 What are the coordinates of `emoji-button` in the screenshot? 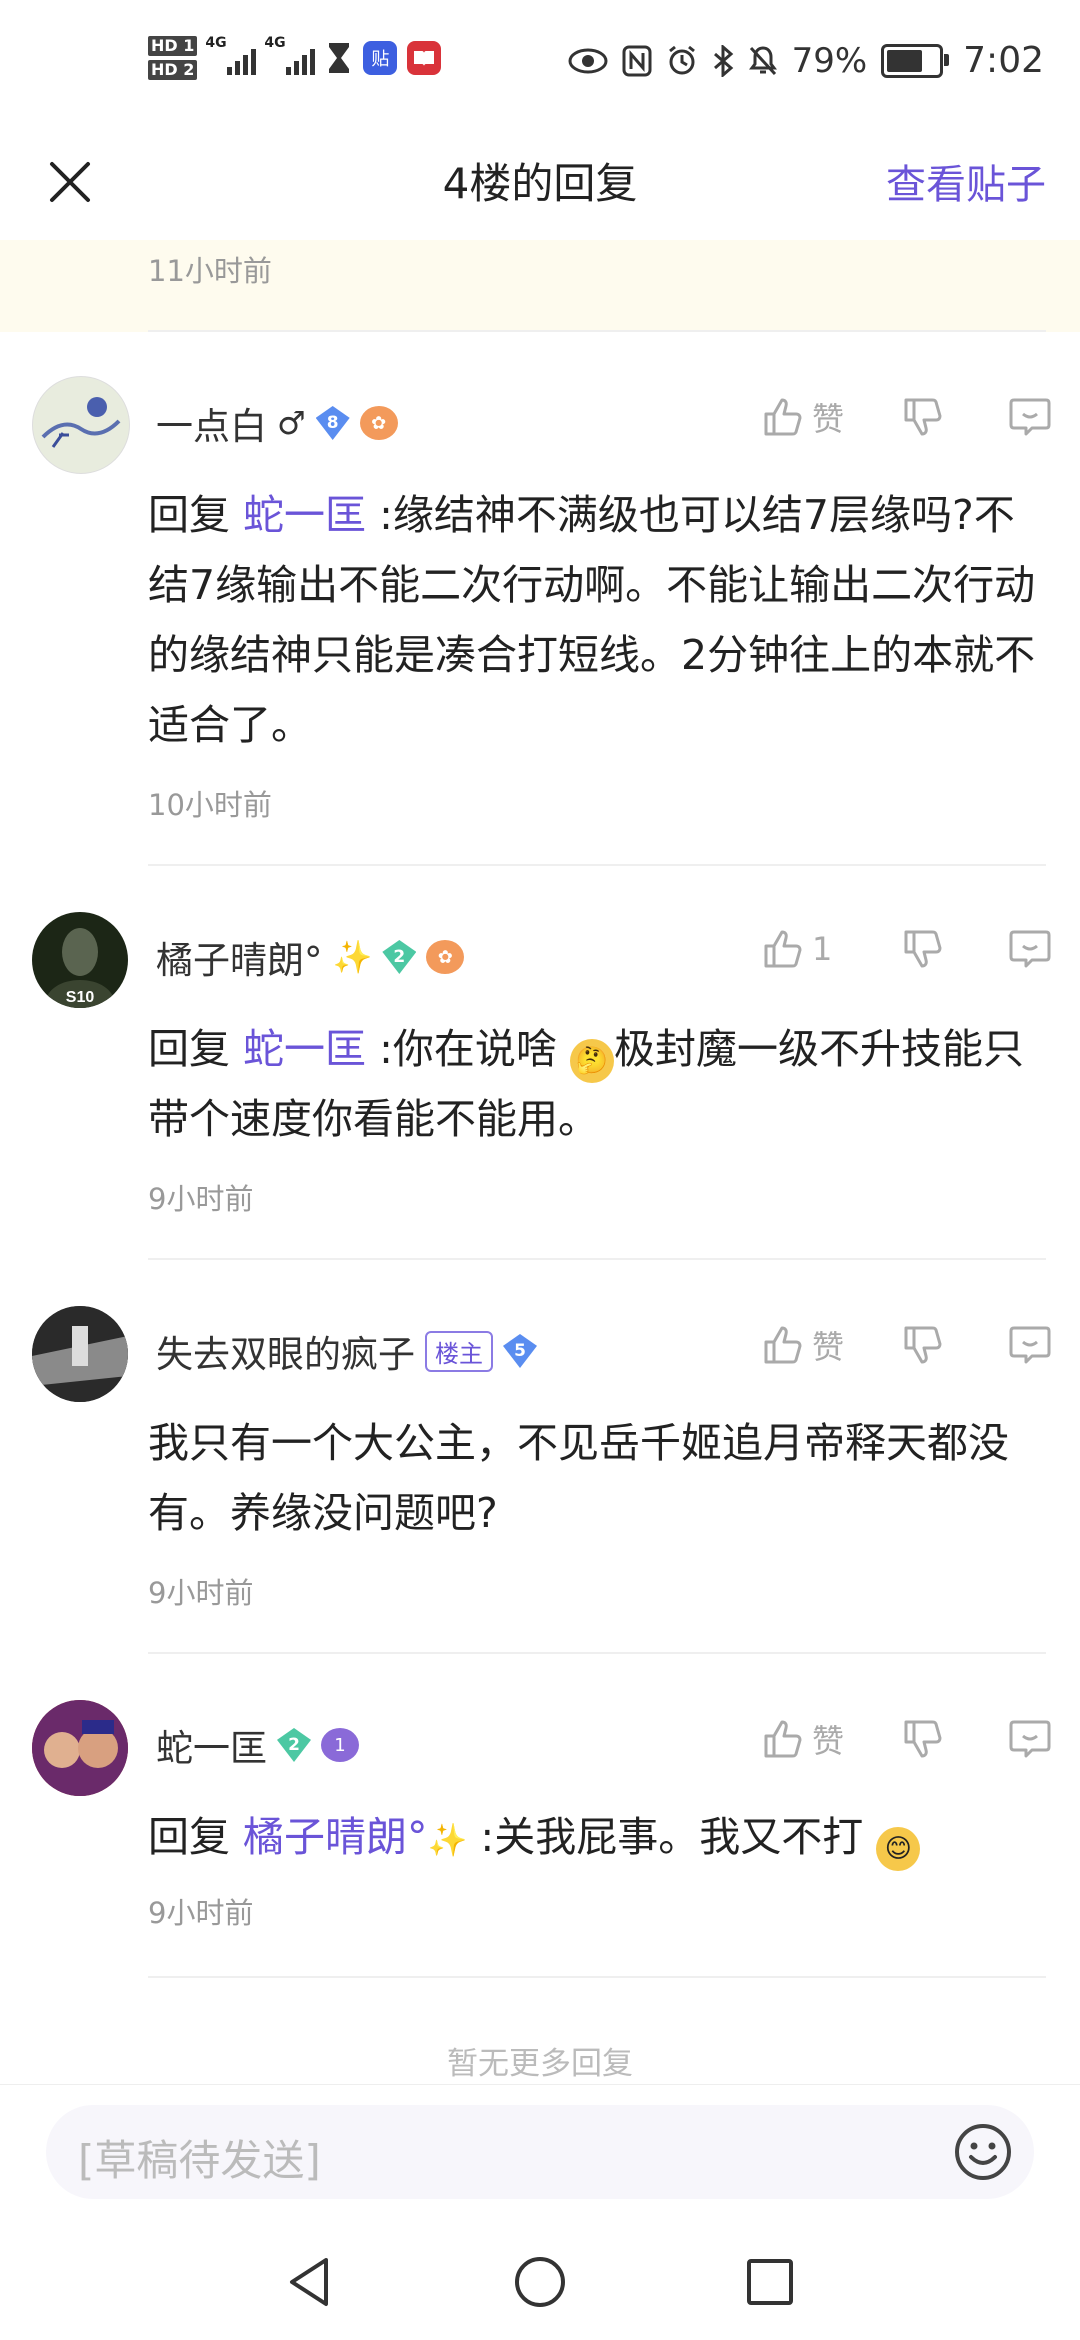 It's located at (983, 2152).